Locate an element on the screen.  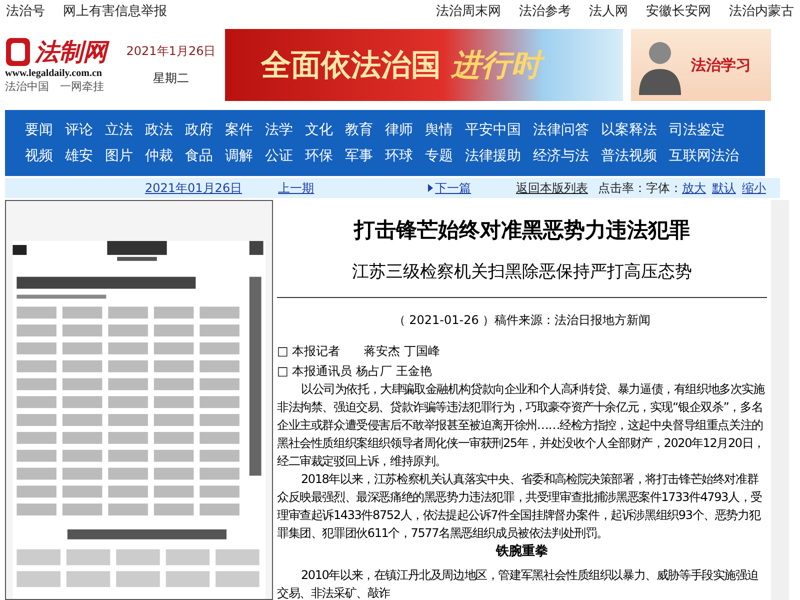
issue-date-link: 2021年01月26日 is located at coordinates (193, 188).